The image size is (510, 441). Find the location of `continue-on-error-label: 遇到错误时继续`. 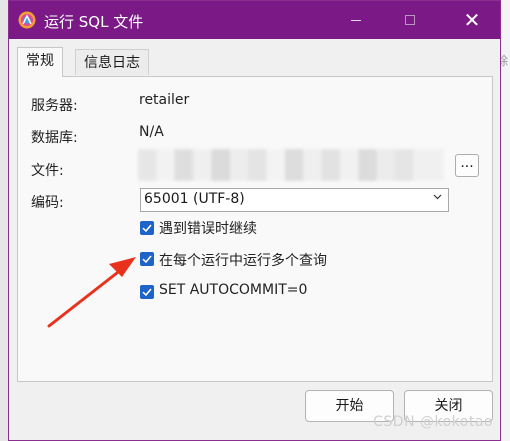

continue-on-error-label: 遇到错误时继续 is located at coordinates (208, 229).